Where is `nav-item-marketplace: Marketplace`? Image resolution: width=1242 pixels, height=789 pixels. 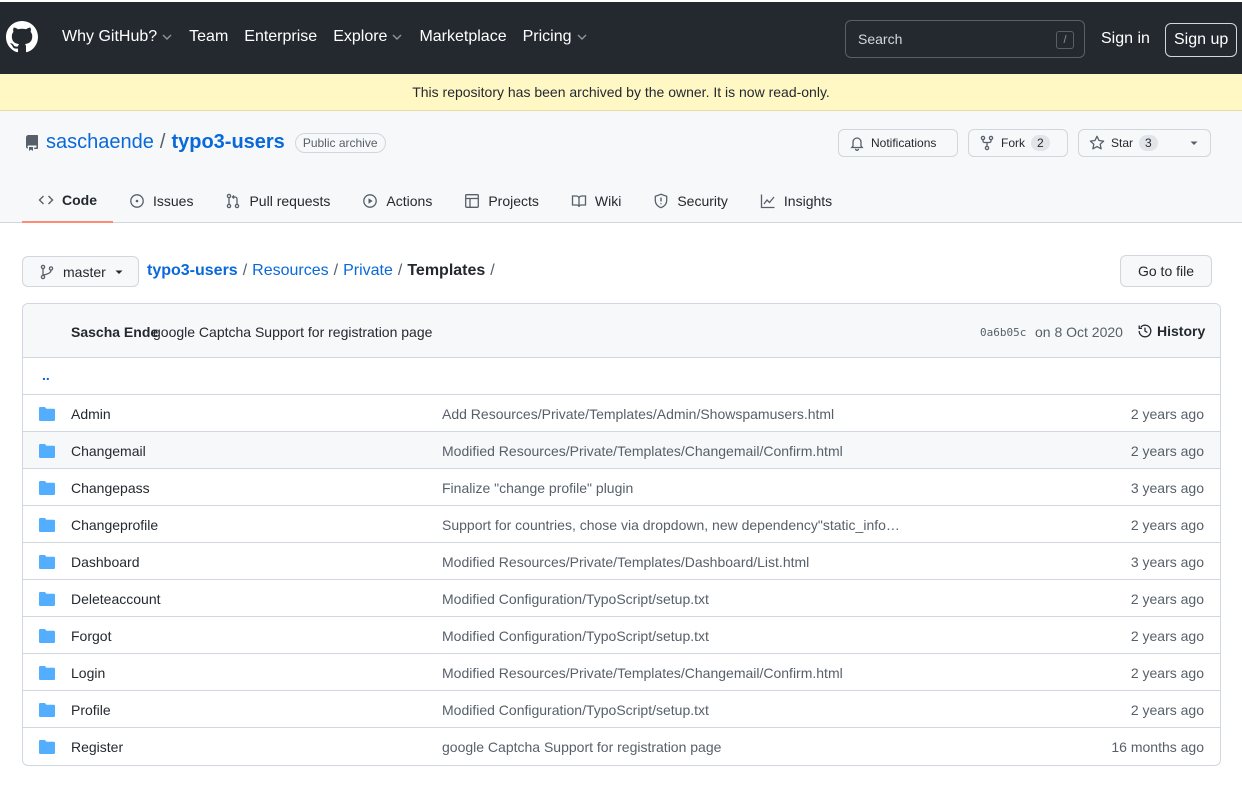 nav-item-marketplace: Marketplace is located at coordinates (462, 37).